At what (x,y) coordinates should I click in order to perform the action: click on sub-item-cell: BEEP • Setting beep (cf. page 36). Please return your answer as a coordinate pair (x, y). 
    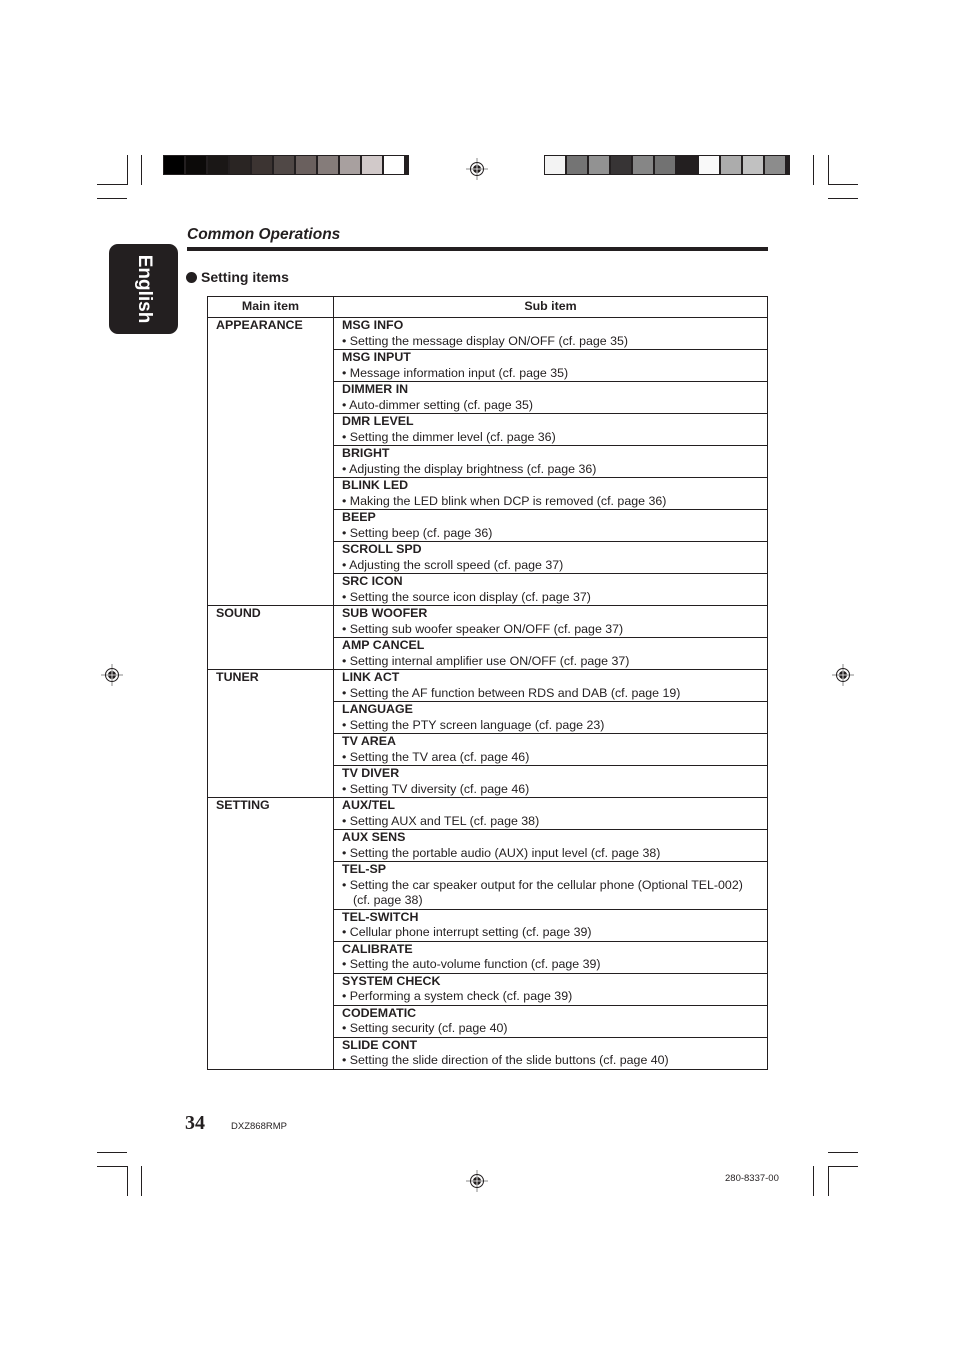
    Looking at the image, I should click on (550, 525).